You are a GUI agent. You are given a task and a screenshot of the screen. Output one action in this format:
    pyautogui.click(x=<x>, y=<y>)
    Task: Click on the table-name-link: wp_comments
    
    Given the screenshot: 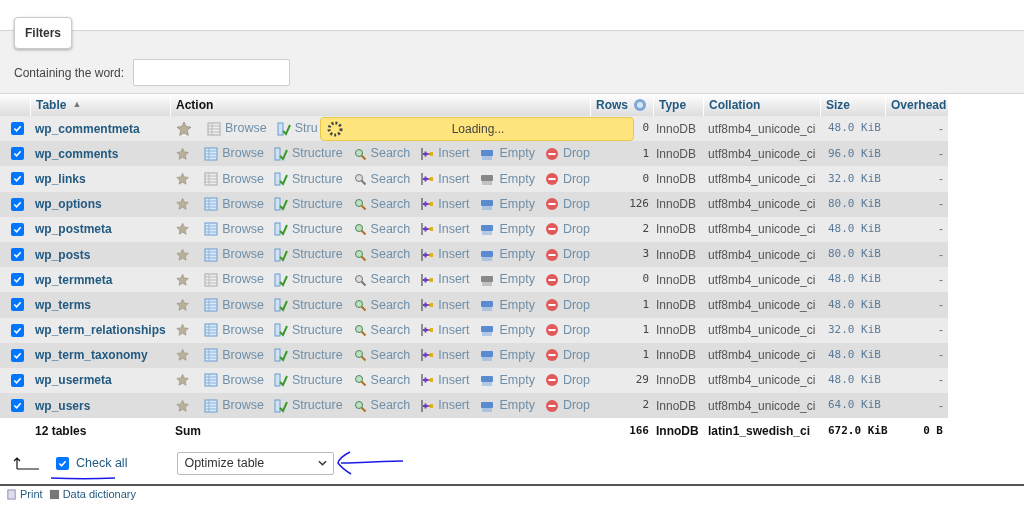 What is the action you would take?
    pyautogui.click(x=100, y=153)
    